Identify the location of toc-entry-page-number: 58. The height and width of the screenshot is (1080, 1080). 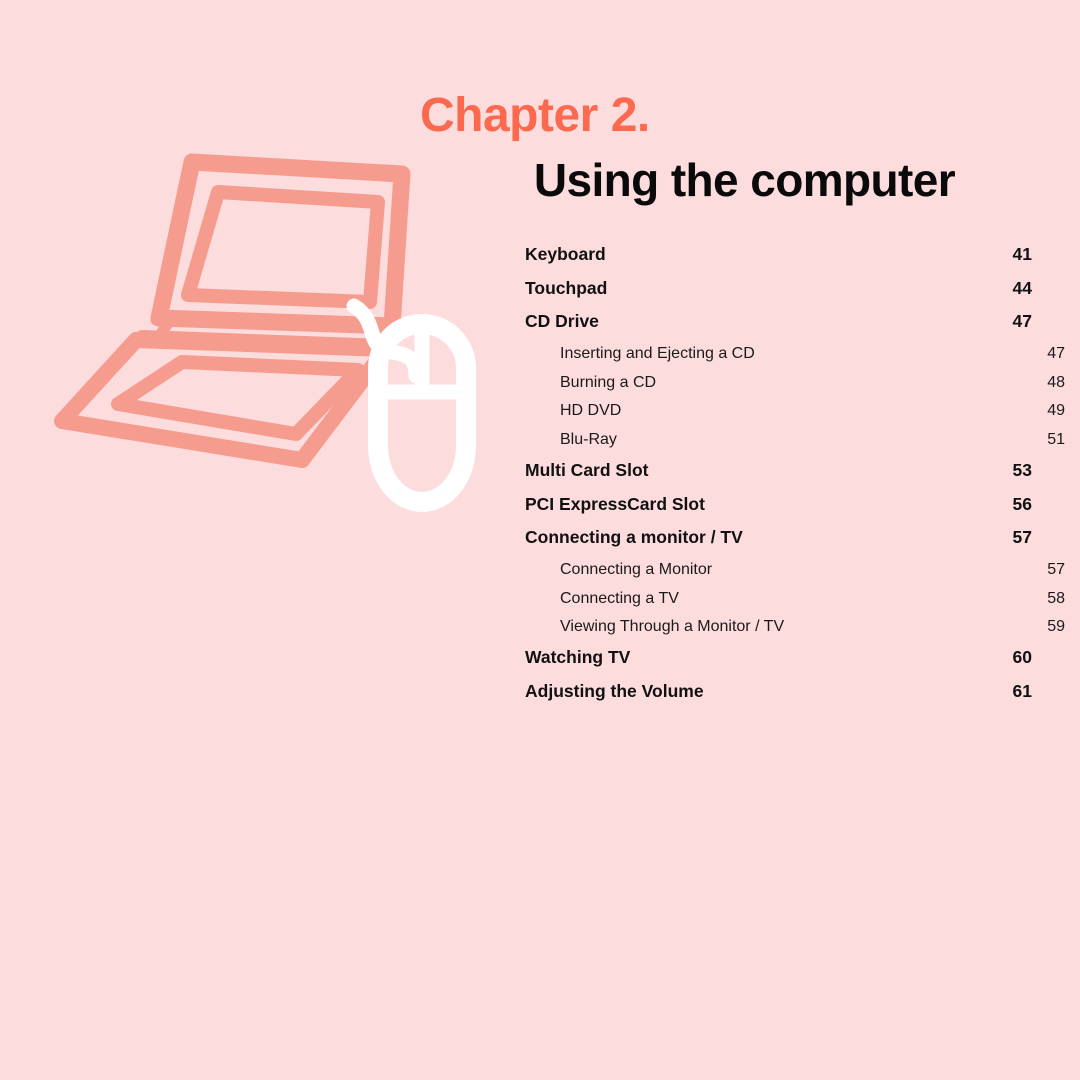
(1056, 598).